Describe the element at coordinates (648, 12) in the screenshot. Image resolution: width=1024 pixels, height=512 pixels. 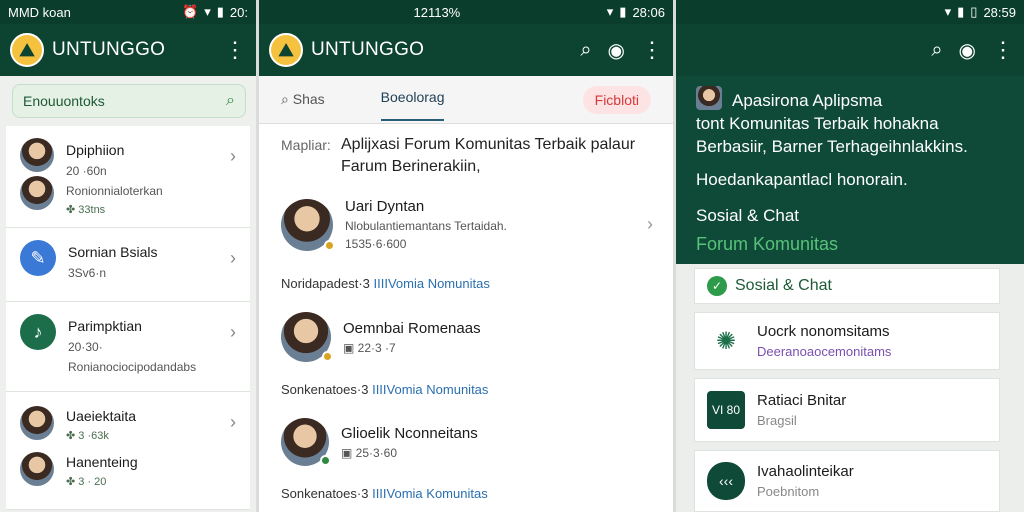
I see `status-time: 28:06` at that location.